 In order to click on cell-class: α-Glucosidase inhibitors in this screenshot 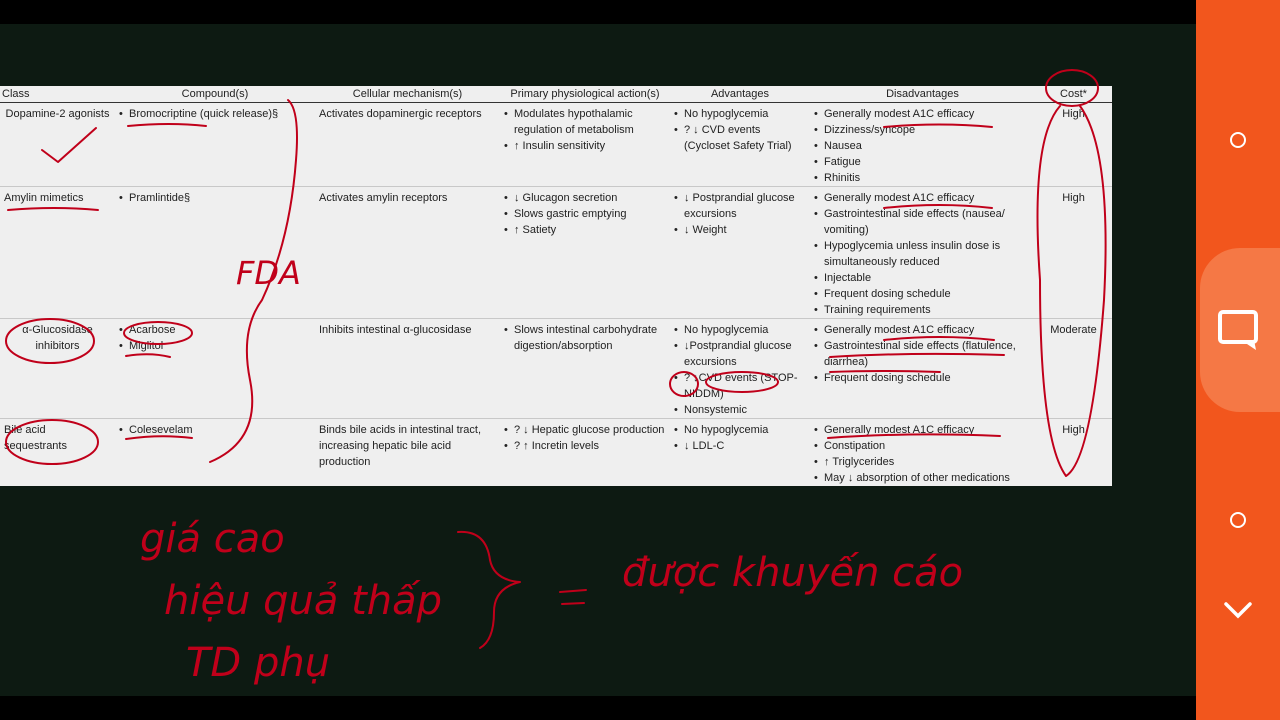, I will do `click(57, 368)`.